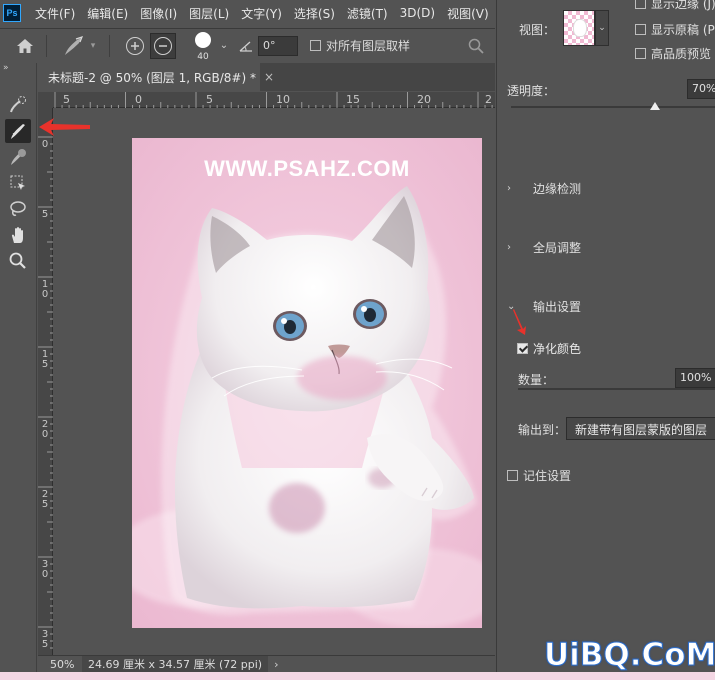 The width and height of the screenshot is (715, 680). Describe the element at coordinates (307, 168) in the screenshot. I see `image-watermark-text: WWW.PSAHZ.COM` at that location.